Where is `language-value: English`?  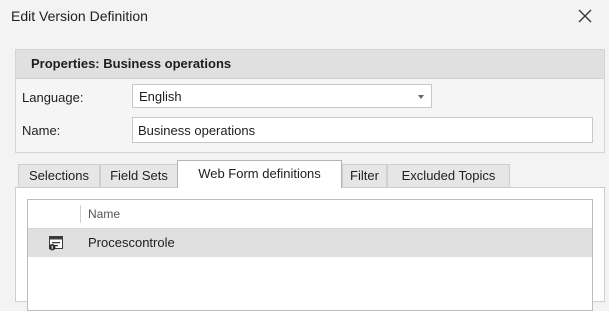
language-value: English is located at coordinates (160, 96).